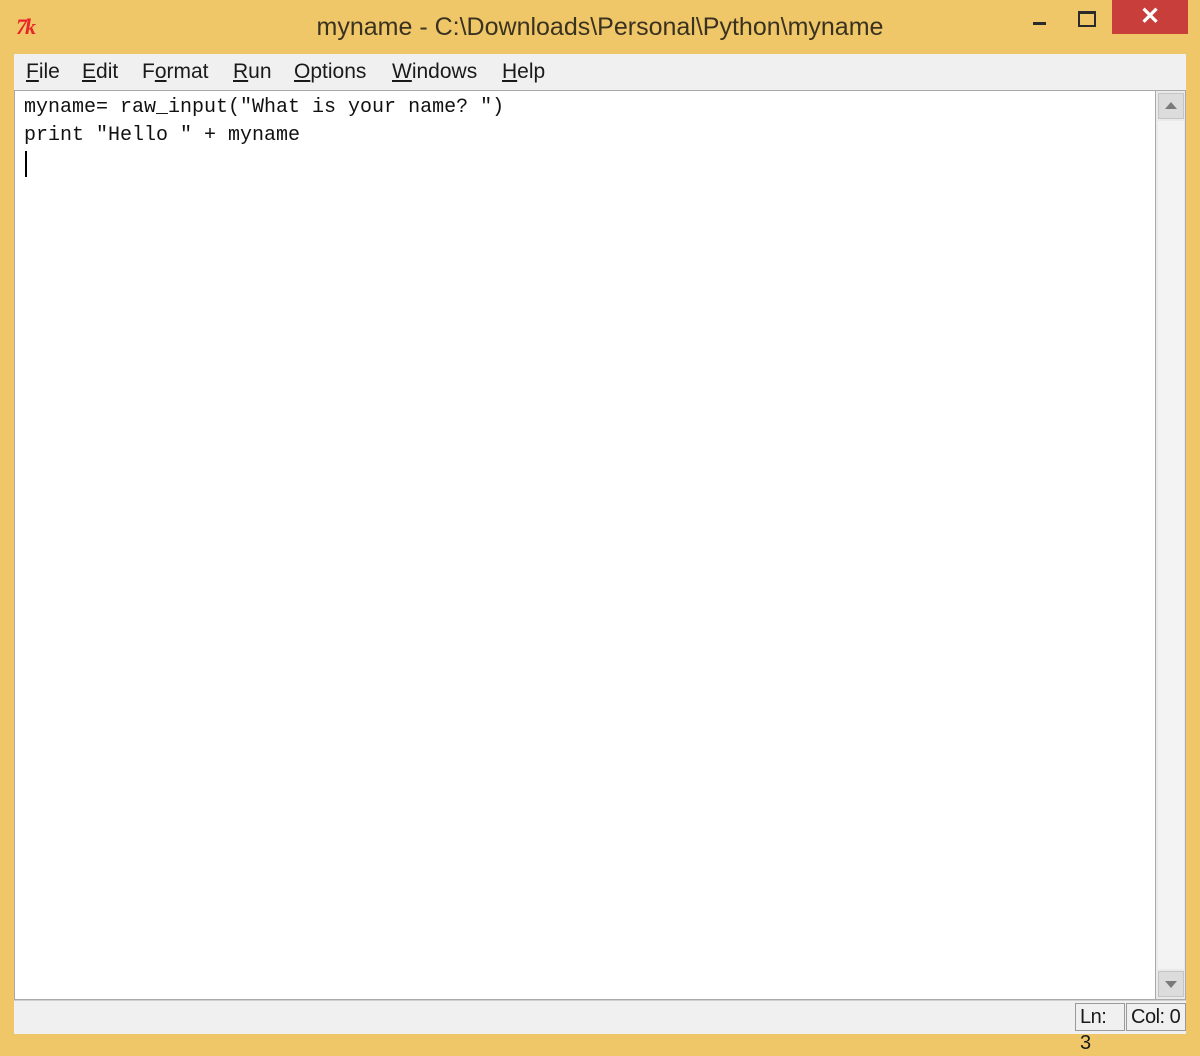 The height and width of the screenshot is (1056, 1200). Describe the element at coordinates (600, 1027) in the screenshot. I see `status-bar: Ln: 3 Col: 0` at that location.